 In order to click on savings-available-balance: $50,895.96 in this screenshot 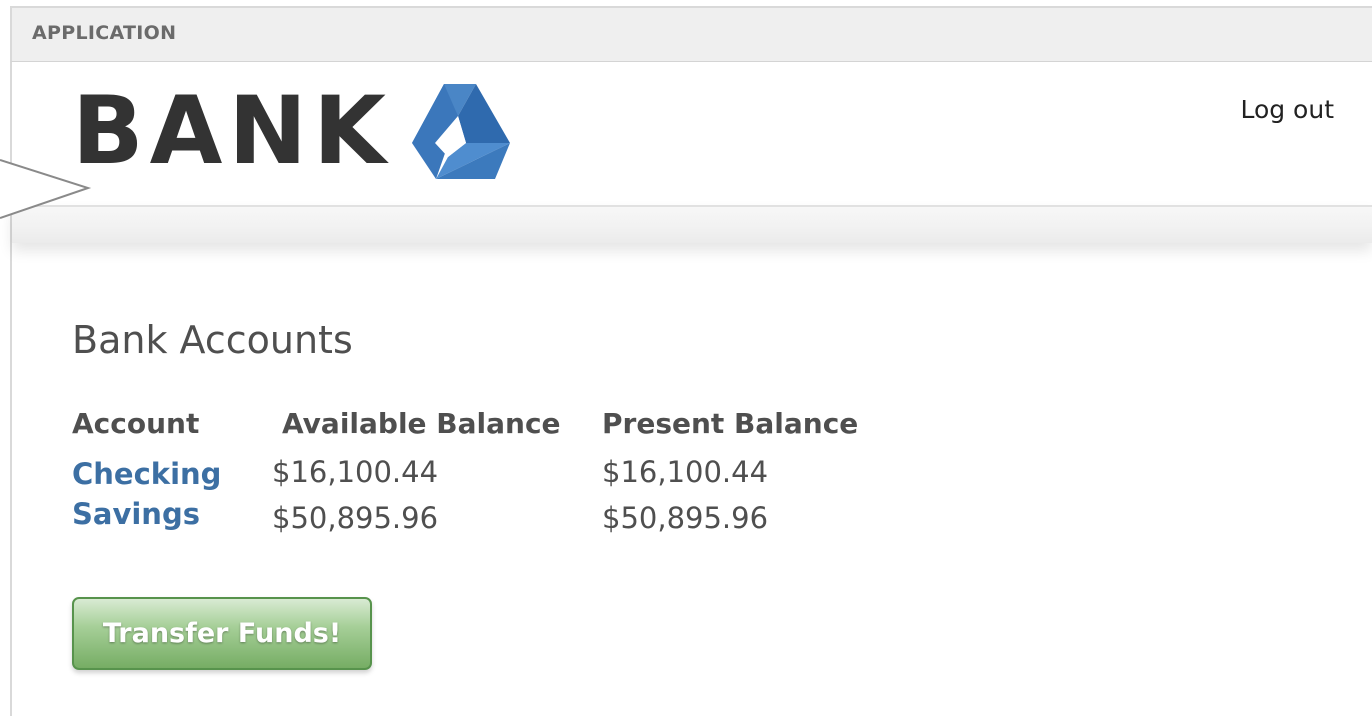, I will do `click(355, 518)`.